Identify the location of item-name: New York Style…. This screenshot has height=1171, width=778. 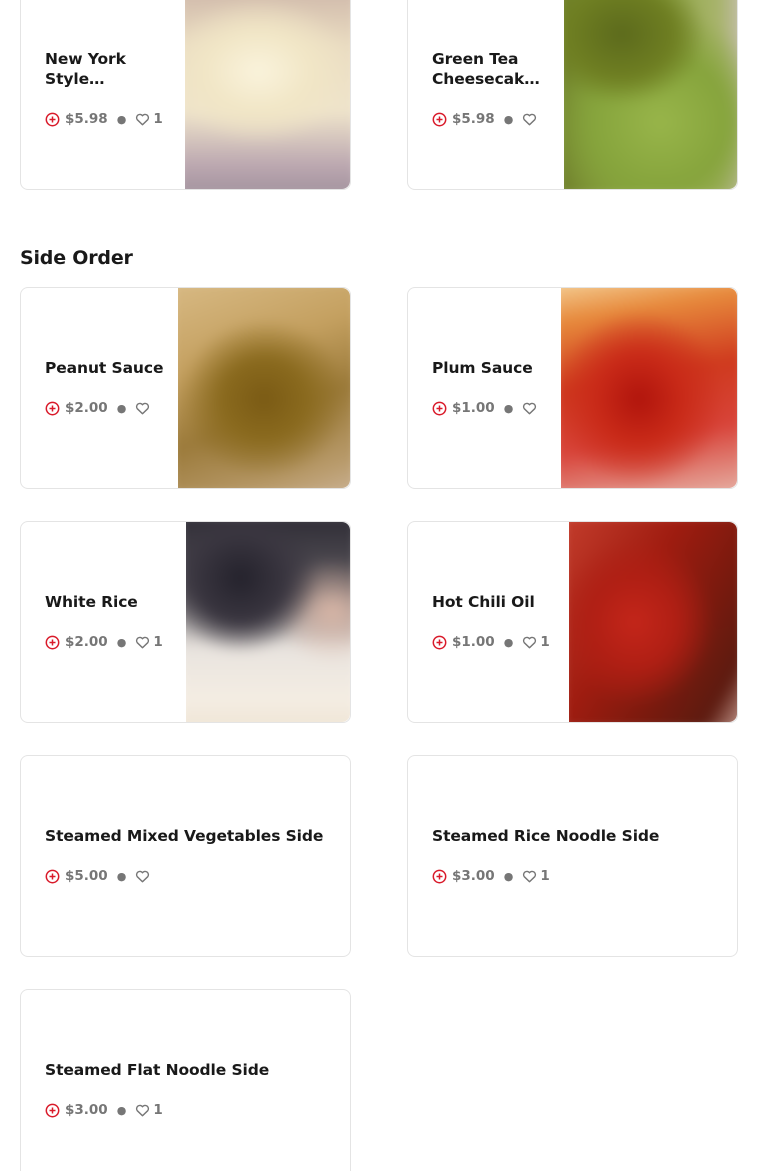
(85, 69).